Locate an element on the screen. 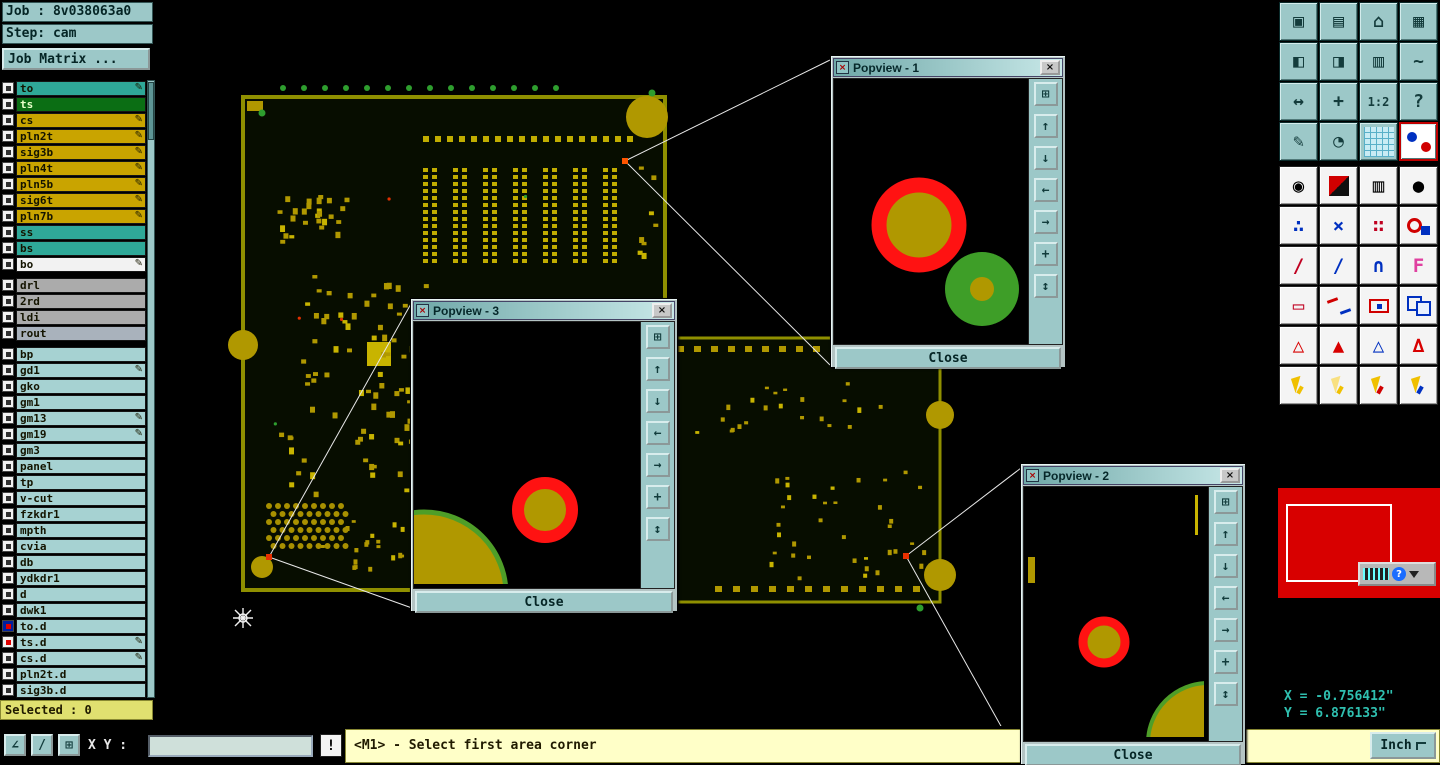 The width and height of the screenshot is (1440, 765). arc-tool-icon: ∩ is located at coordinates (1378, 265).